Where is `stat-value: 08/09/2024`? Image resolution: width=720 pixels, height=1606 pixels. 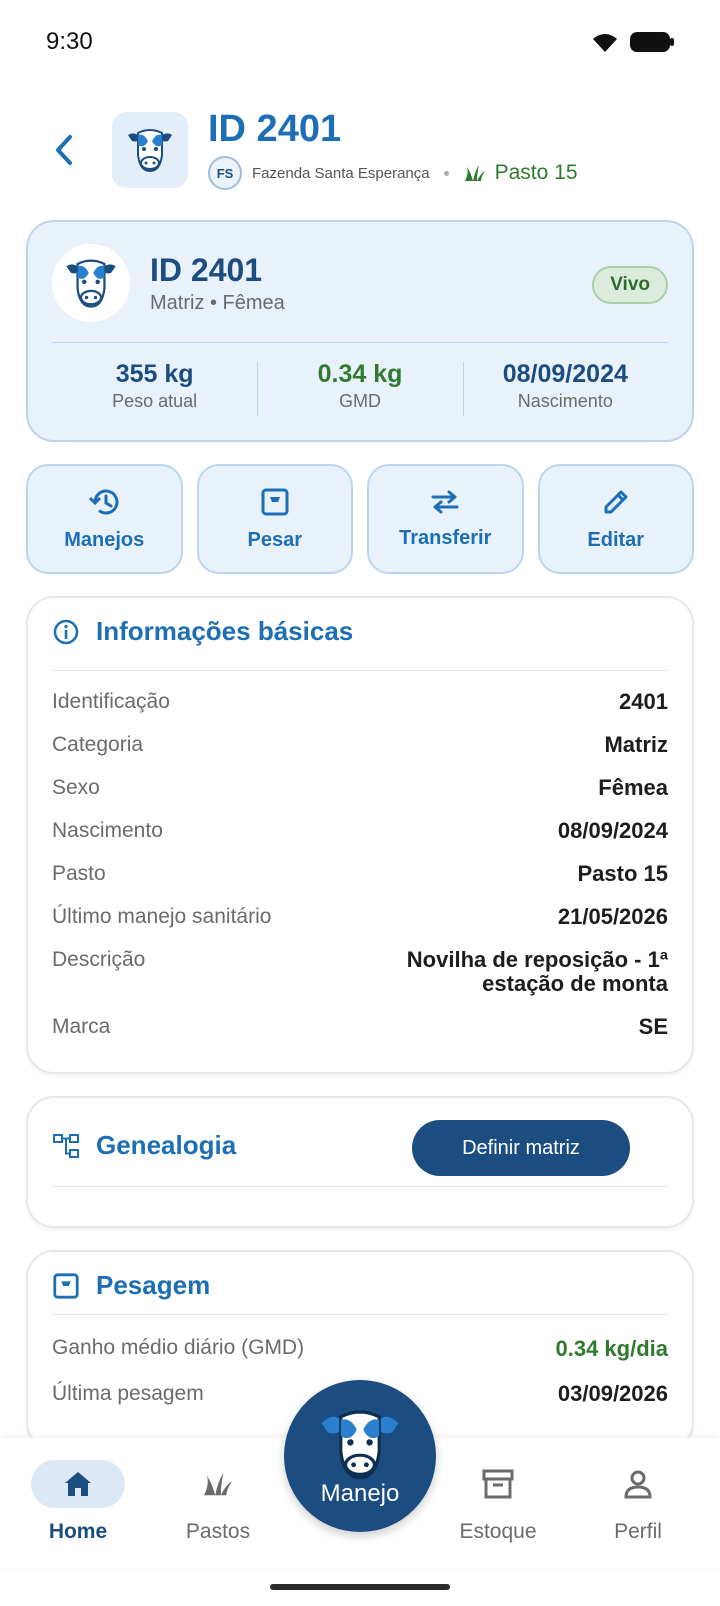 stat-value: 08/09/2024 is located at coordinates (565, 374).